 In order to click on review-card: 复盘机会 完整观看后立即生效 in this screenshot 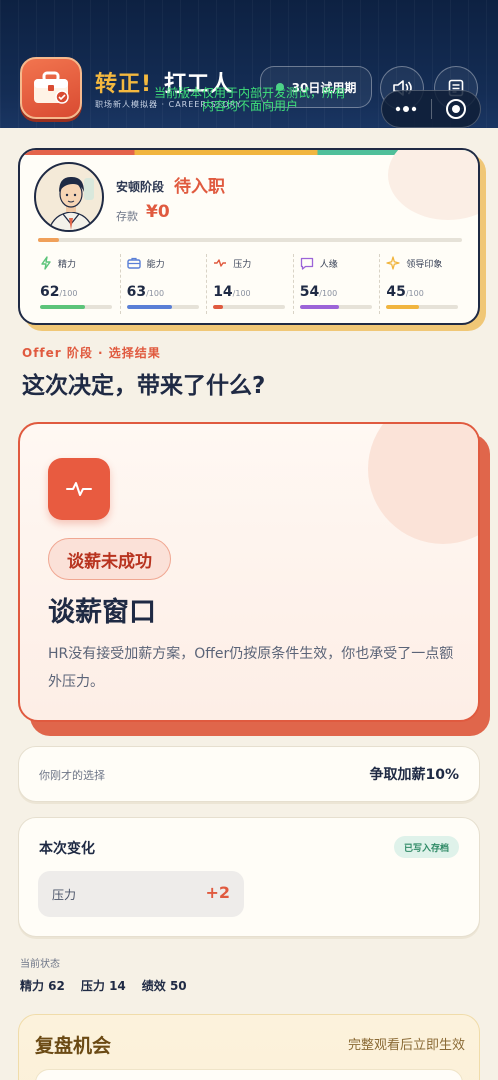, I will do `click(249, 1047)`.